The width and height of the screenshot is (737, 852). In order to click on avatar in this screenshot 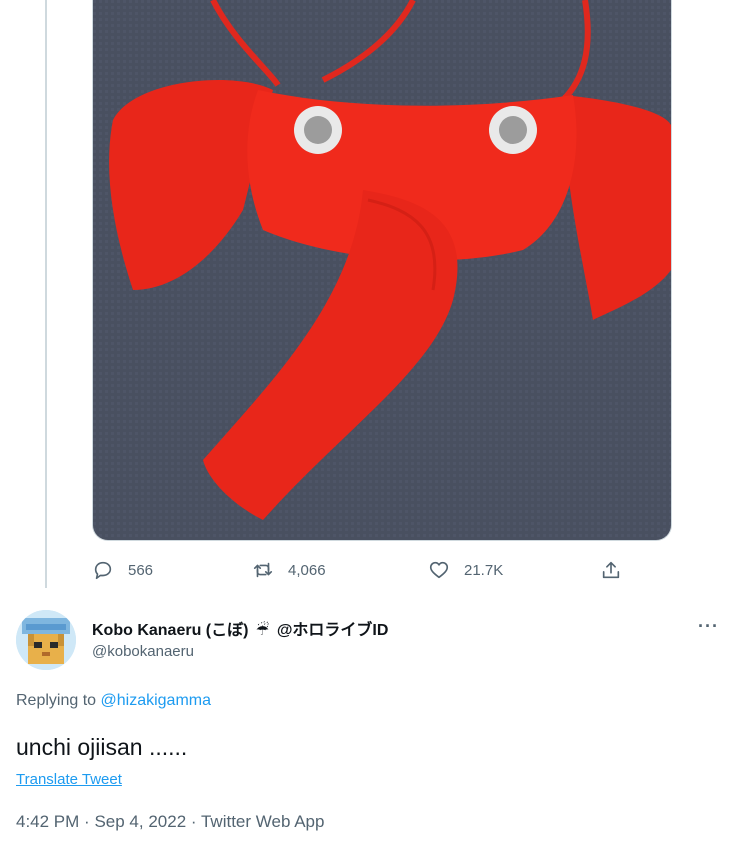, I will do `click(46, 640)`.